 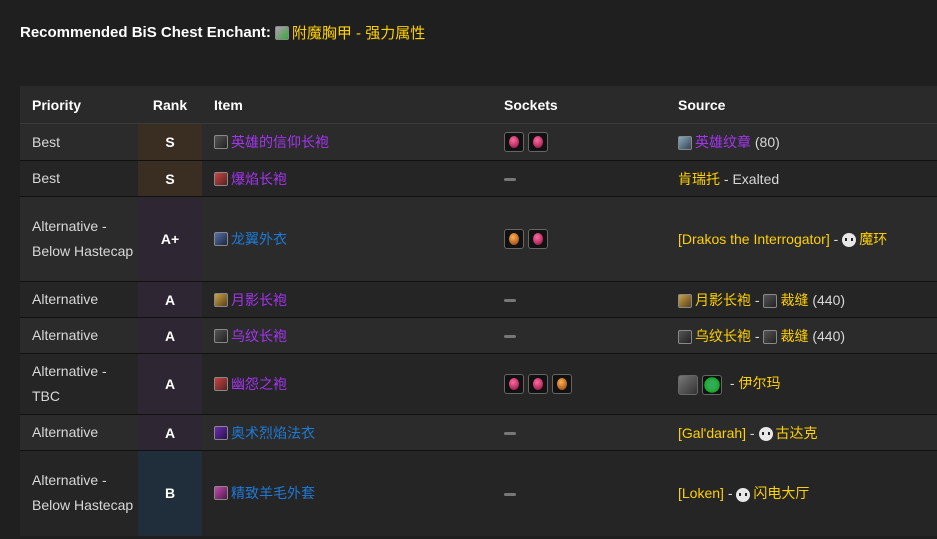 What do you see at coordinates (478, 384) in the screenshot?
I see `table-row: Alternative - TBC A 幽怨之袍 - 伊尔玛` at bounding box center [478, 384].